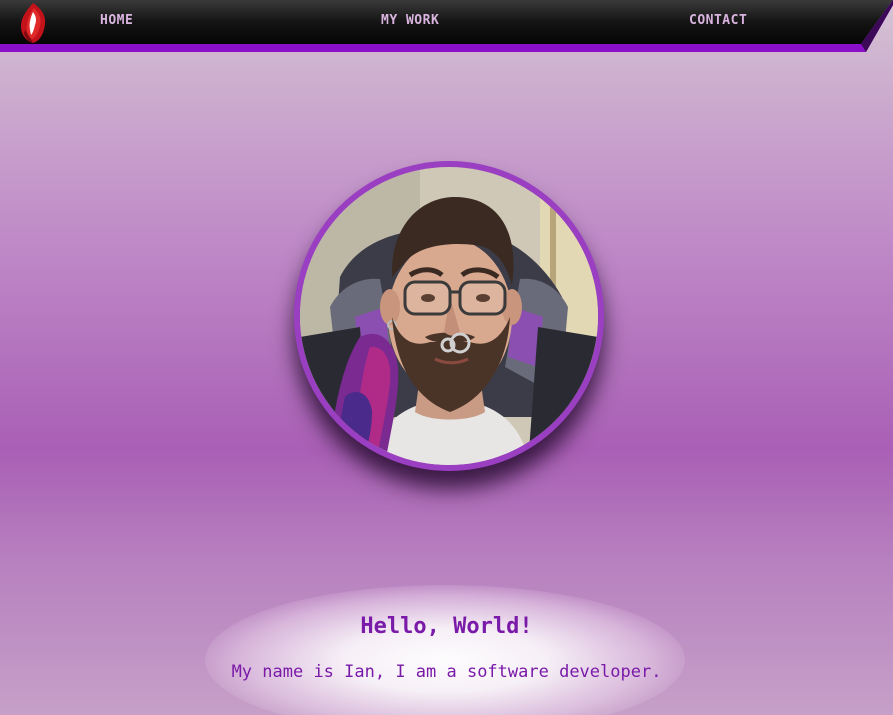 This screenshot has width=893, height=715. Describe the element at coordinates (446, 626) in the screenshot. I see `hello-world-heading: Hello, World!` at that location.